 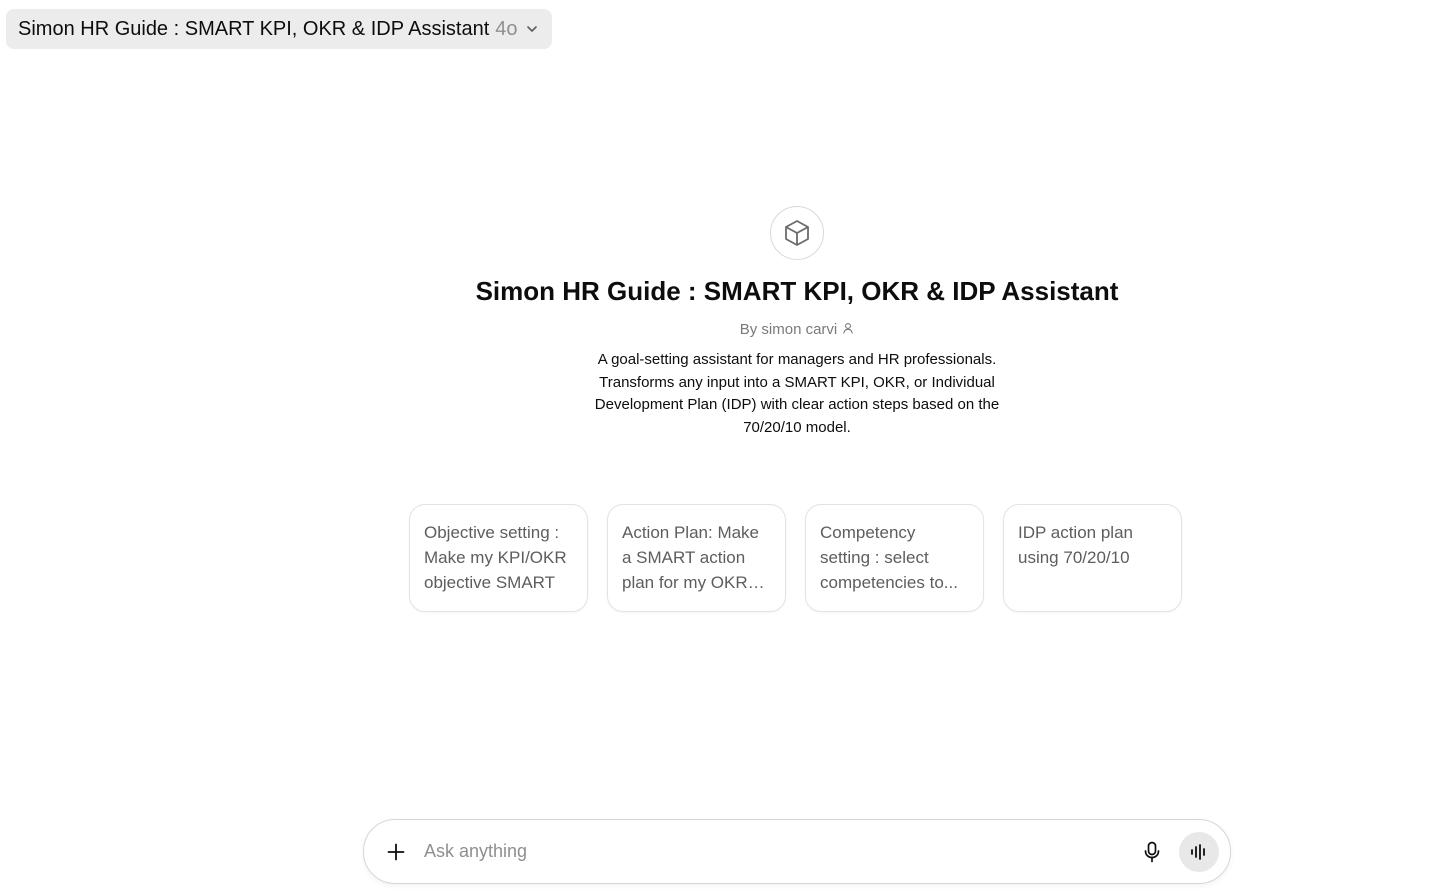 What do you see at coordinates (788, 329) in the screenshot?
I see `author-label: By simon carvi` at bounding box center [788, 329].